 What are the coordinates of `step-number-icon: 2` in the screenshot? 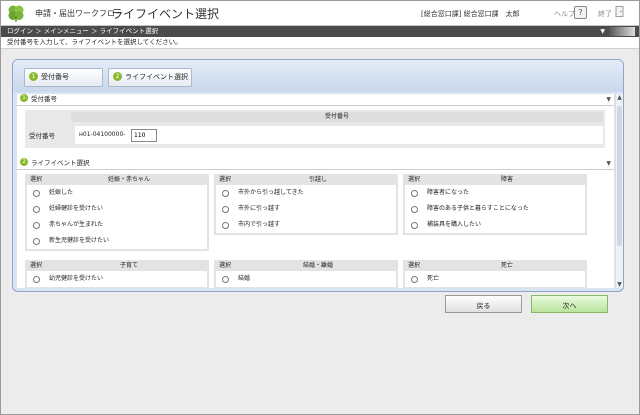 It's located at (117, 76).